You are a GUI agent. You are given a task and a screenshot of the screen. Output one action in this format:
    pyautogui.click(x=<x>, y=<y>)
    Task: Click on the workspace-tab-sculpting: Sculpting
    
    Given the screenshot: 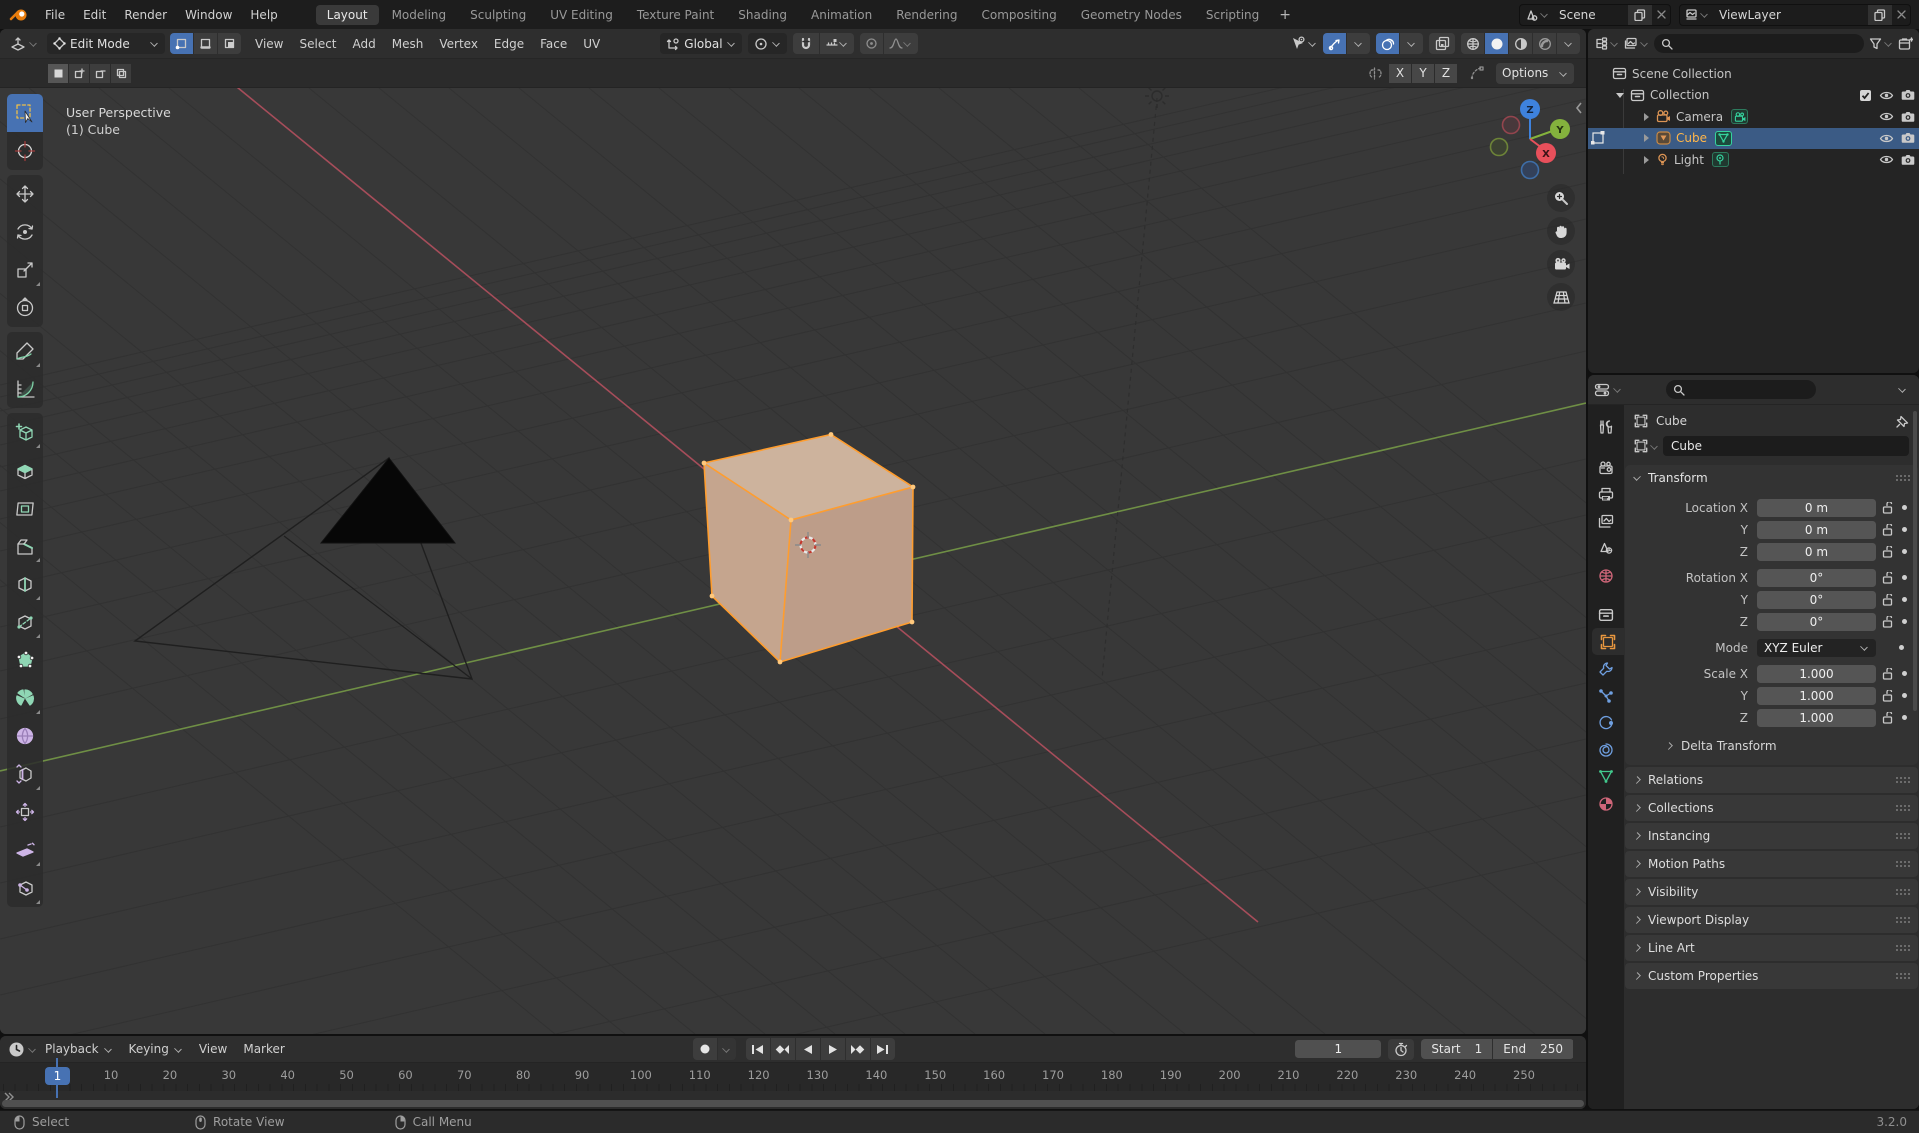 What is the action you would take?
    pyautogui.click(x=498, y=15)
    